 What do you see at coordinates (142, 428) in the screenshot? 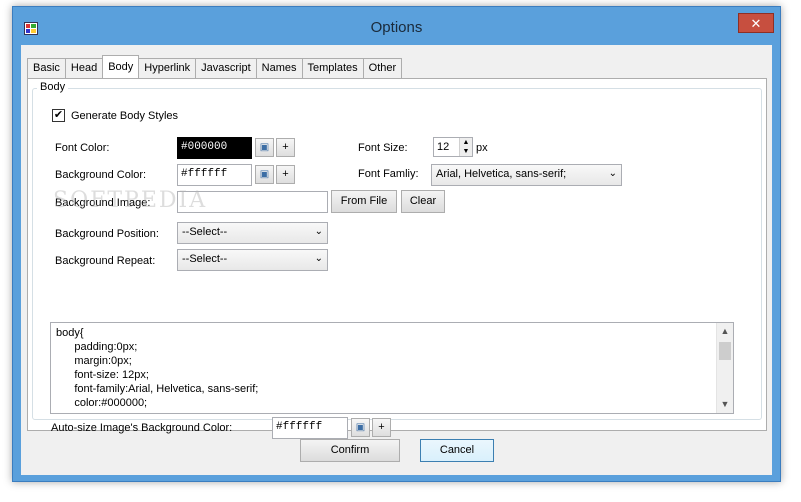
I see `autosize-bg-color-label: Auto-size Image's Background Color:` at bounding box center [142, 428].